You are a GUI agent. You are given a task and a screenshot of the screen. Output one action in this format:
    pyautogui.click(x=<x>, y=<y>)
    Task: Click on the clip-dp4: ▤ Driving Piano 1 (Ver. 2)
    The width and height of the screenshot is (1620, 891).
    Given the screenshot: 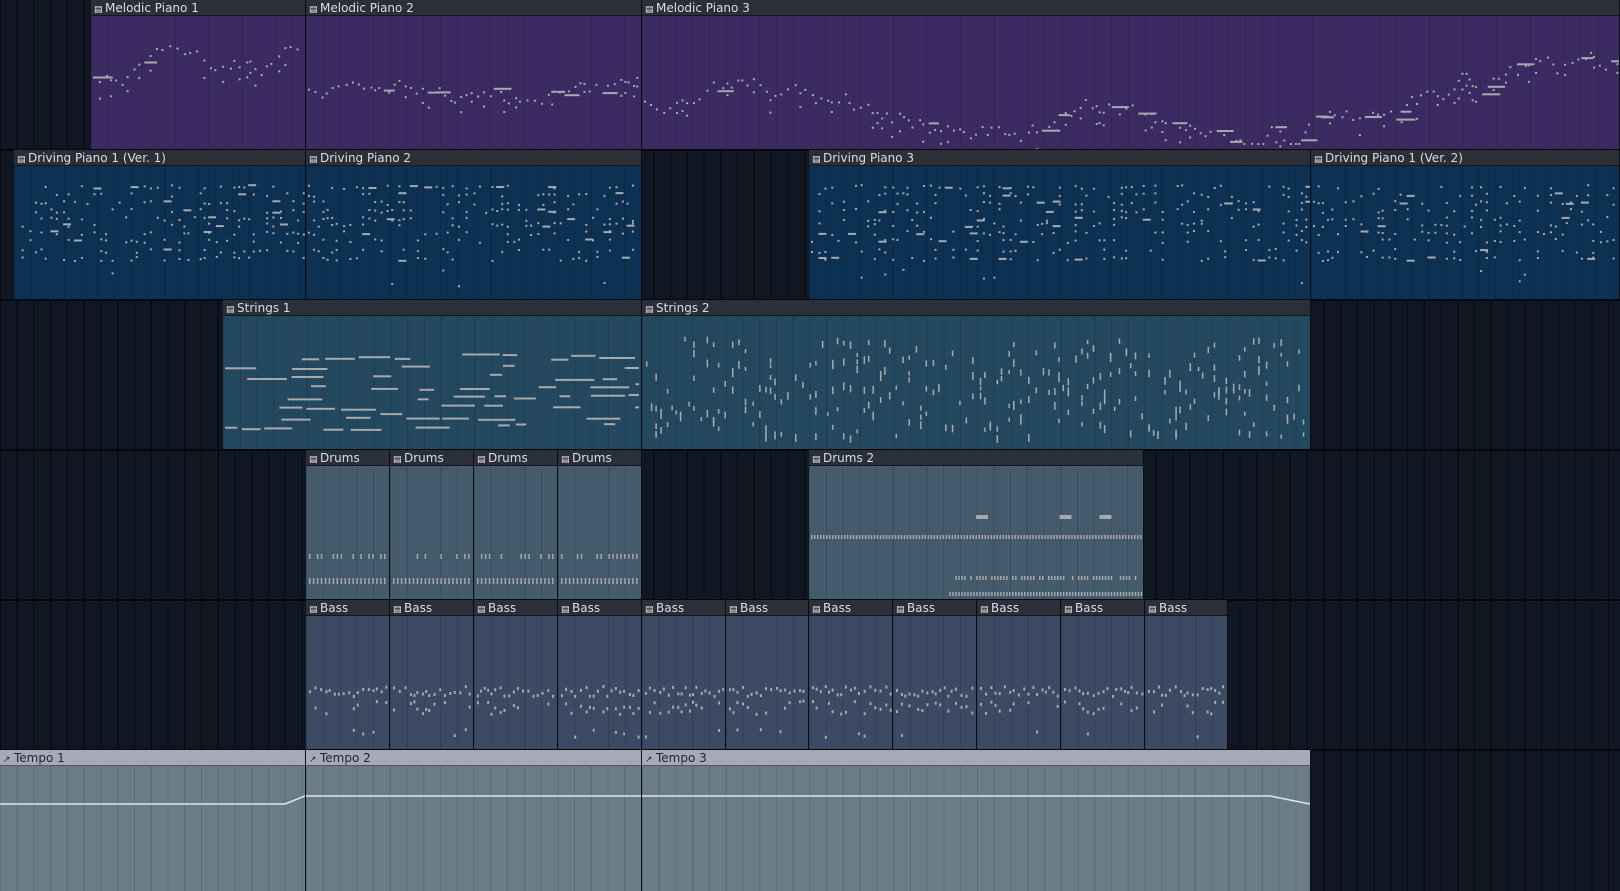 What is the action you would take?
    pyautogui.click(x=1465, y=224)
    